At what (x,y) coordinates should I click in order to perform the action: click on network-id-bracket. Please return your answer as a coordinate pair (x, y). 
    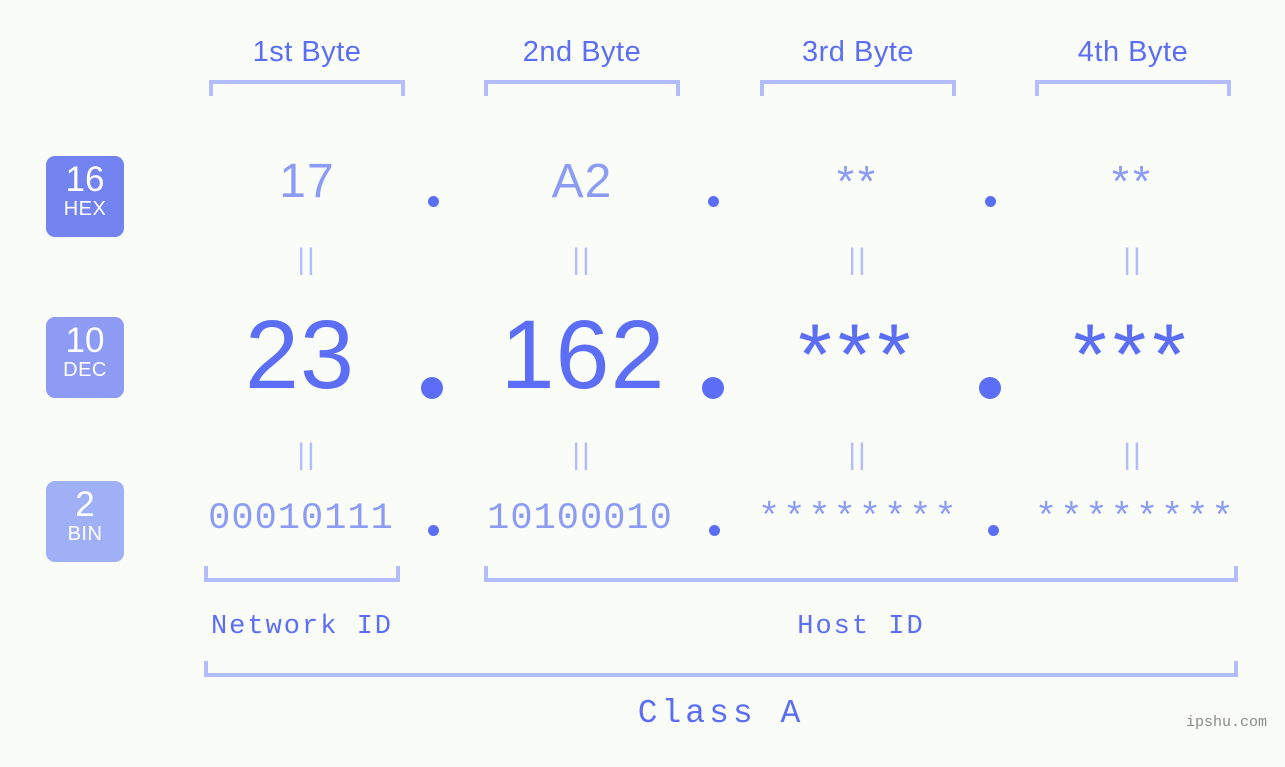
    Looking at the image, I should click on (302, 574).